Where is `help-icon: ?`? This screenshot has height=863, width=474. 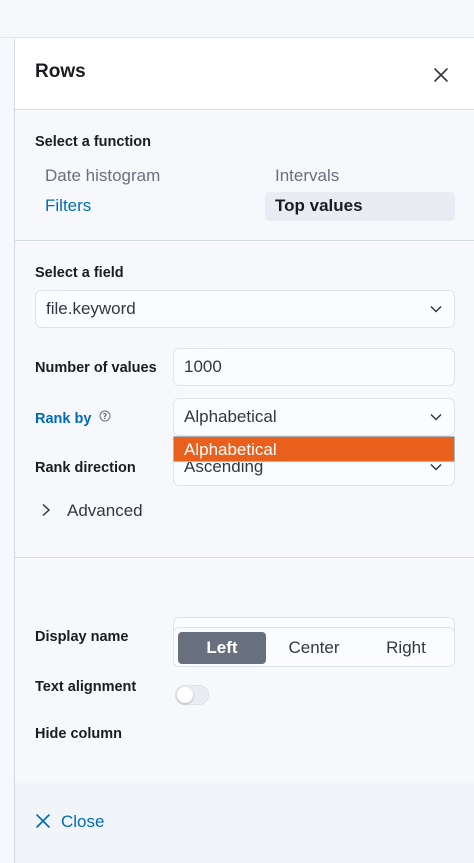
help-icon: ? is located at coordinates (105, 416).